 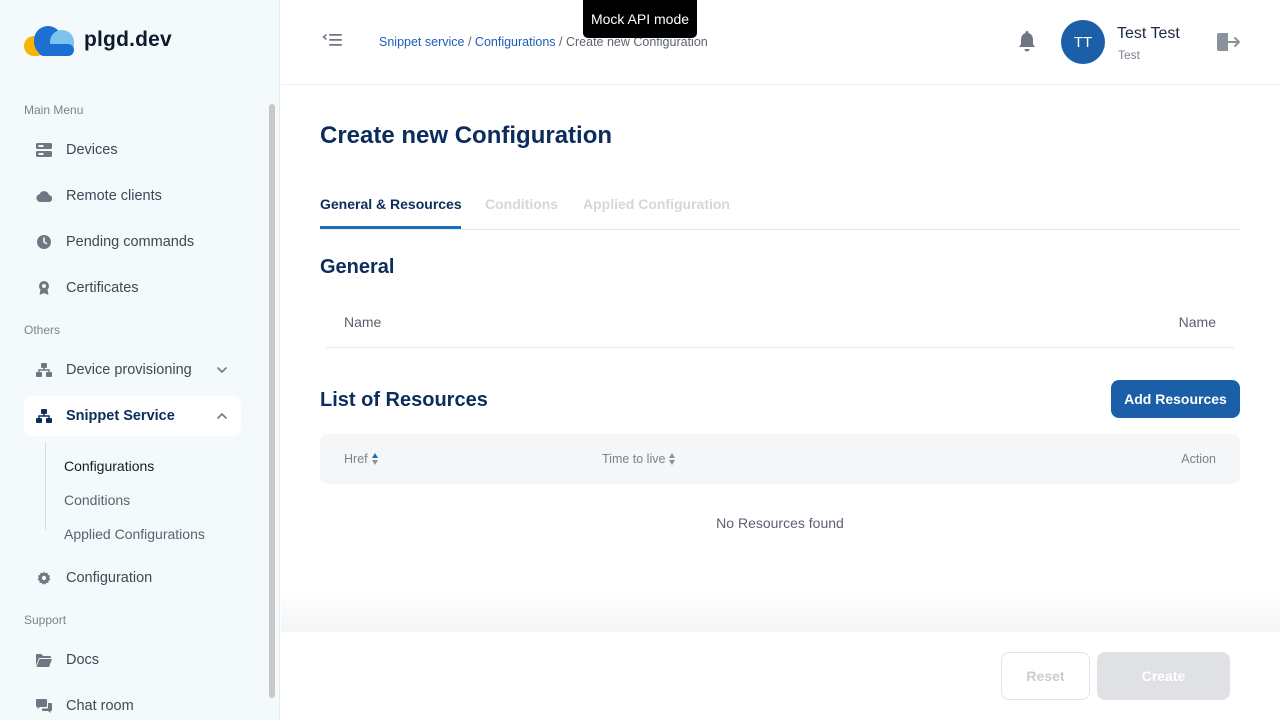 I want to click on sidebar-item-label: Certificates, so click(x=102, y=288).